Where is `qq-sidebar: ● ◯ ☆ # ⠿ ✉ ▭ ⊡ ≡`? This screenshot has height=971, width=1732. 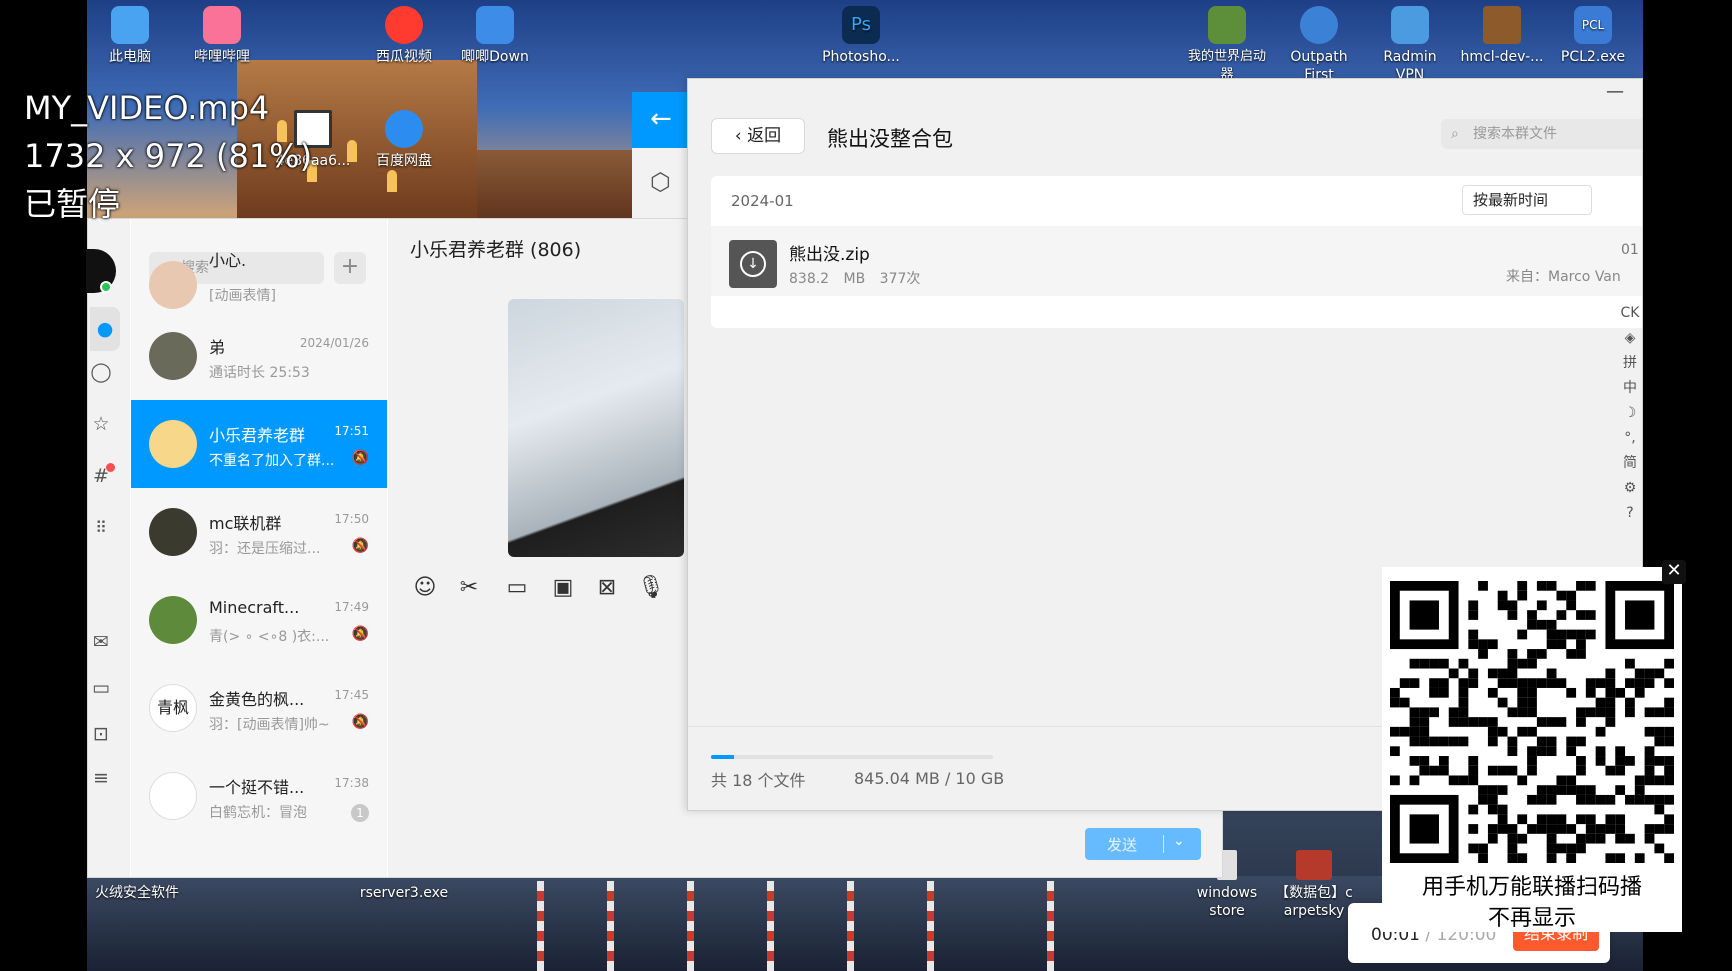
qq-sidebar: ● ◯ ☆ # ⠿ ✉ ▭ ⊡ ≡ is located at coordinates (108, 548).